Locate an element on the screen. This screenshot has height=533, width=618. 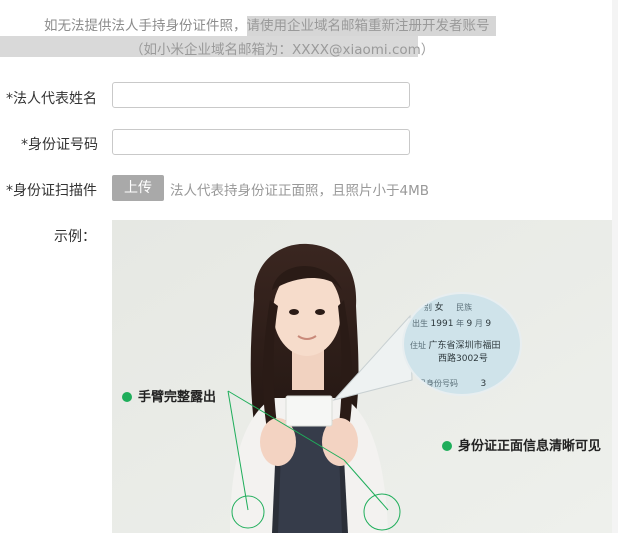
page-edge is located at coordinates (615, 266).